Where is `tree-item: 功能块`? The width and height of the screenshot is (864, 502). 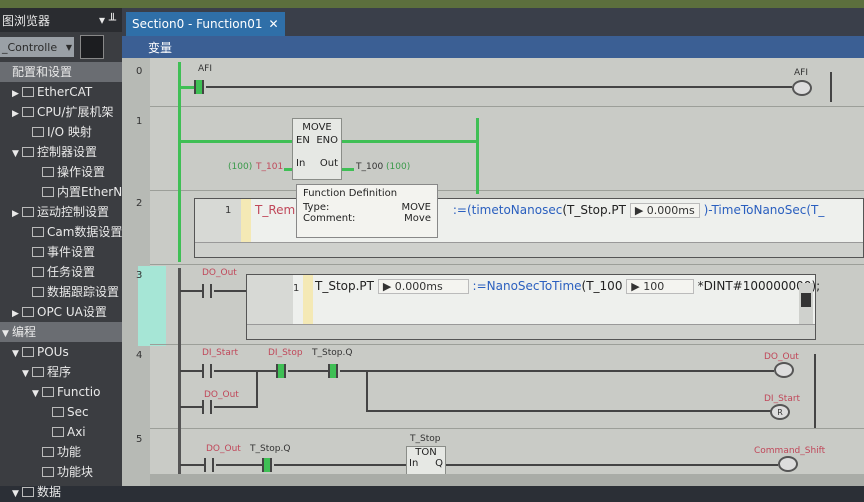
tree-item: 功能块 is located at coordinates (61, 472).